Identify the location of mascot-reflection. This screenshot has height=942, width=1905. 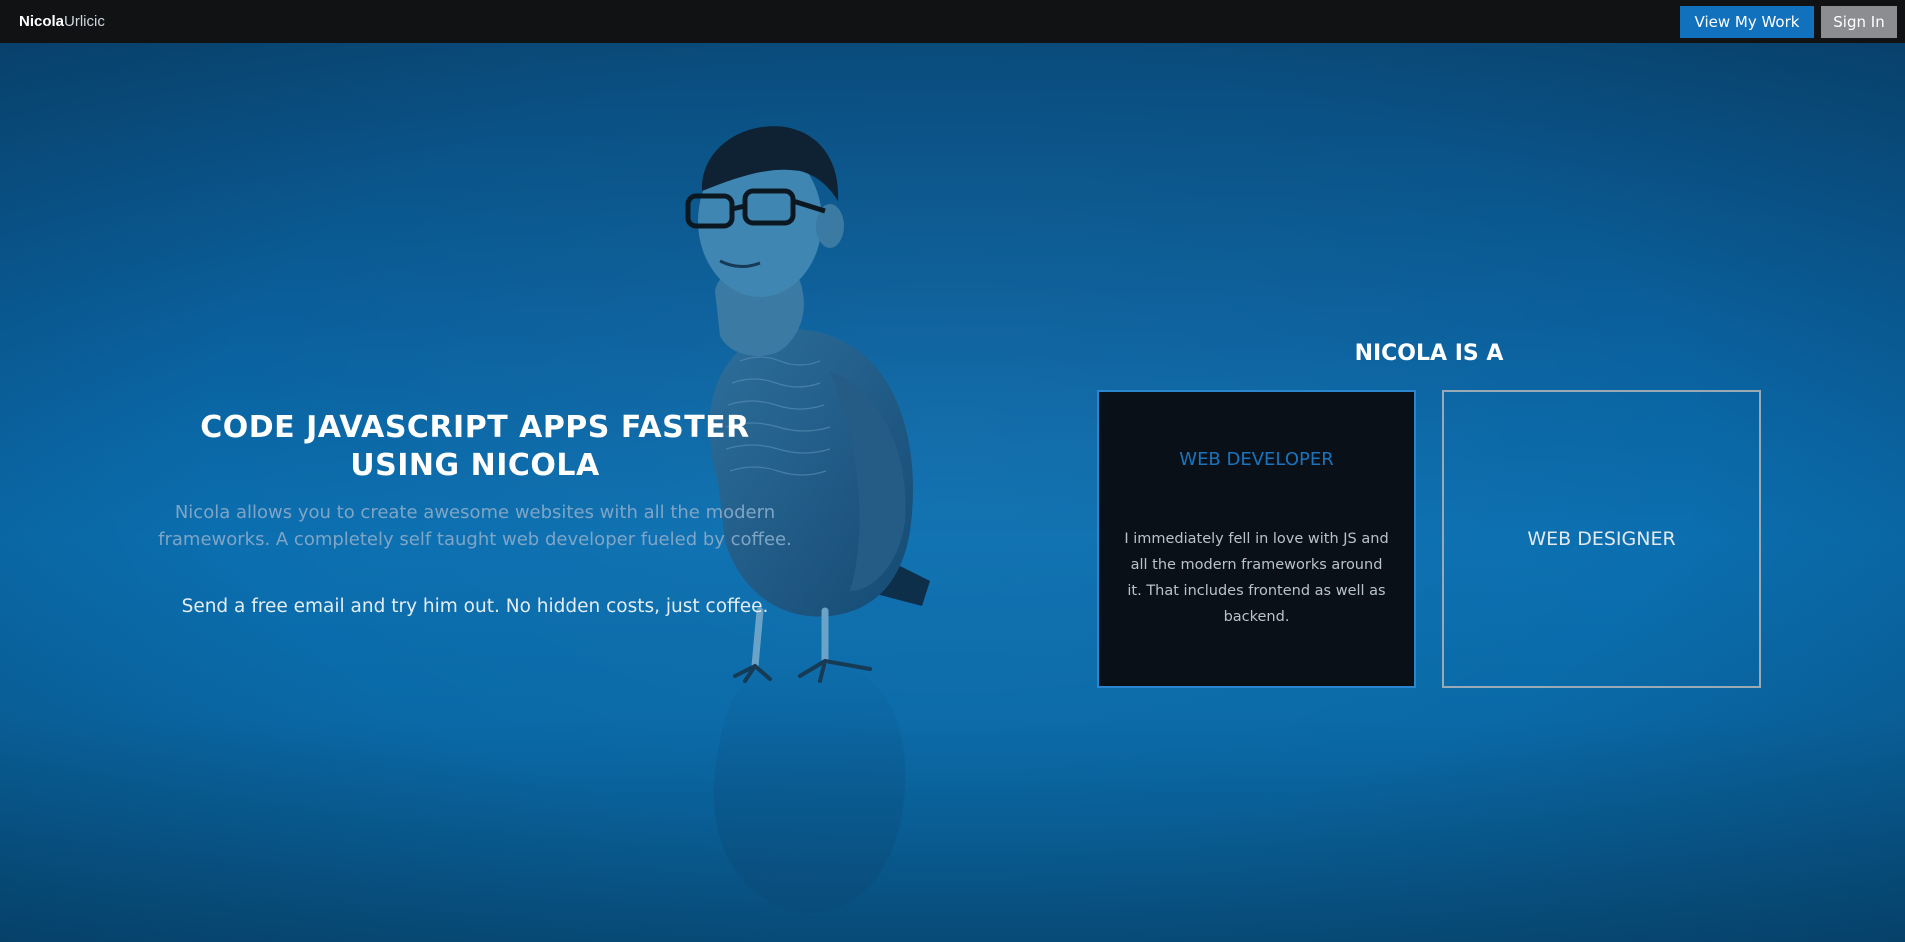
(809, 785).